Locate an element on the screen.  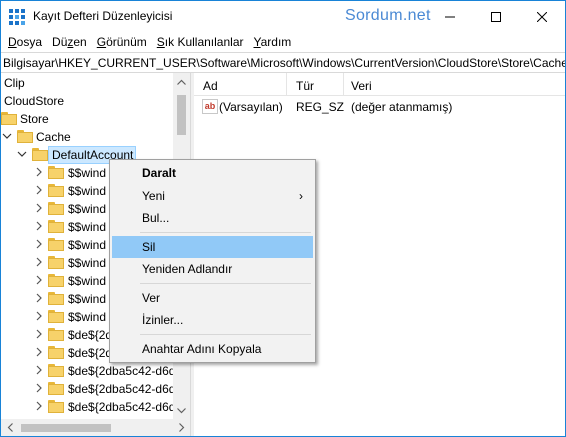
maximize-icon is located at coordinates (496, 16).